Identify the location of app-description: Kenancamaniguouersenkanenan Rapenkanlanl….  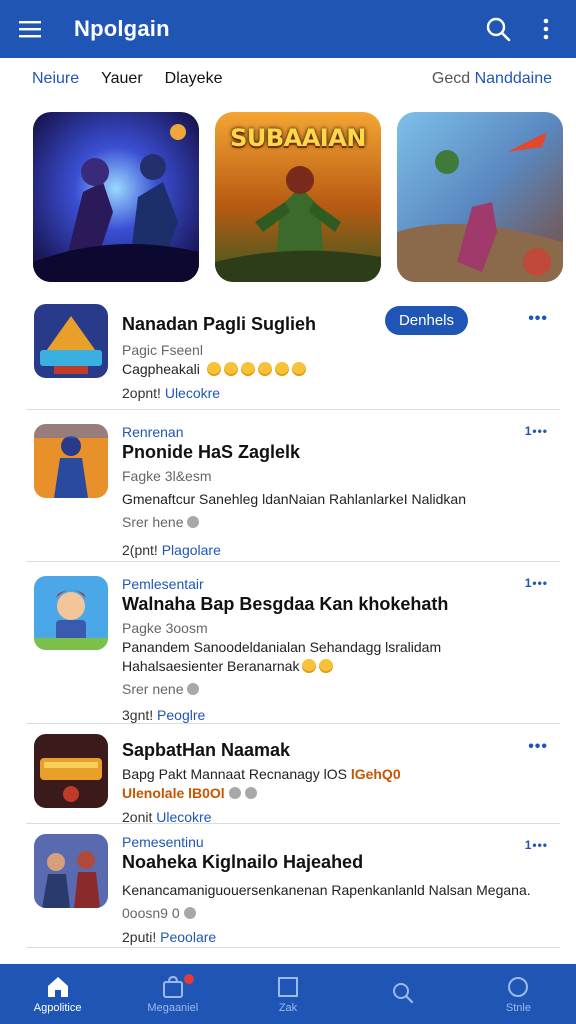
(326, 890).